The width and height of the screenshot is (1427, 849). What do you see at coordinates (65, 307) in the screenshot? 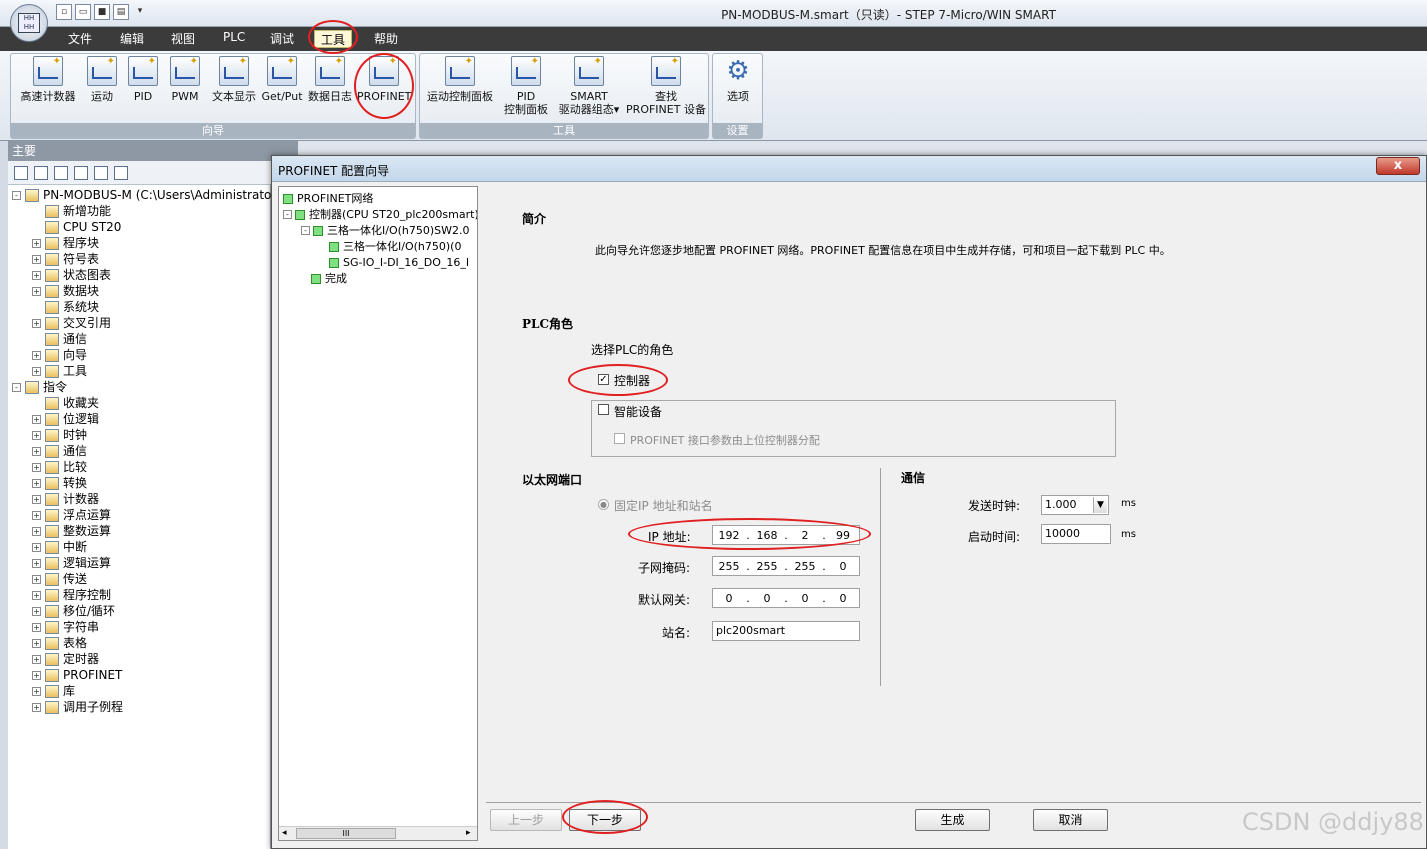
I see `tree-item: 系统块` at bounding box center [65, 307].